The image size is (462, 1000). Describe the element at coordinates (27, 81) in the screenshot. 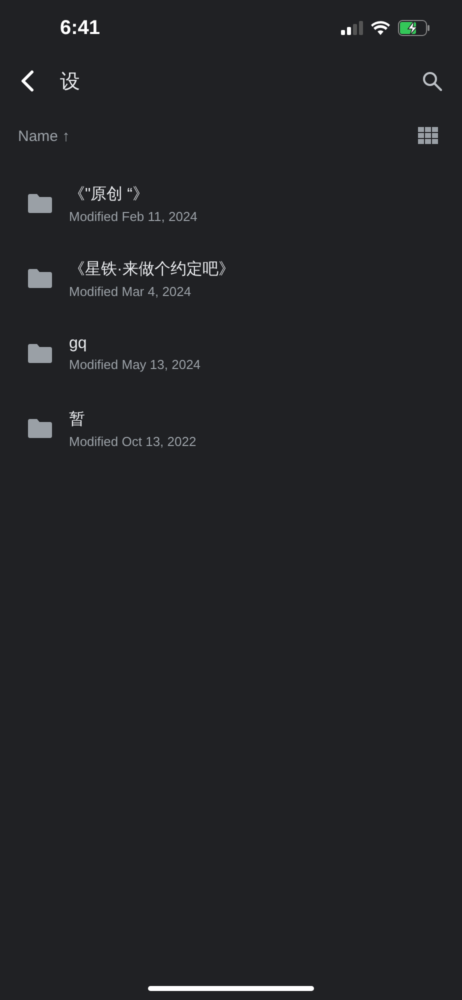

I see `back-icon` at that location.